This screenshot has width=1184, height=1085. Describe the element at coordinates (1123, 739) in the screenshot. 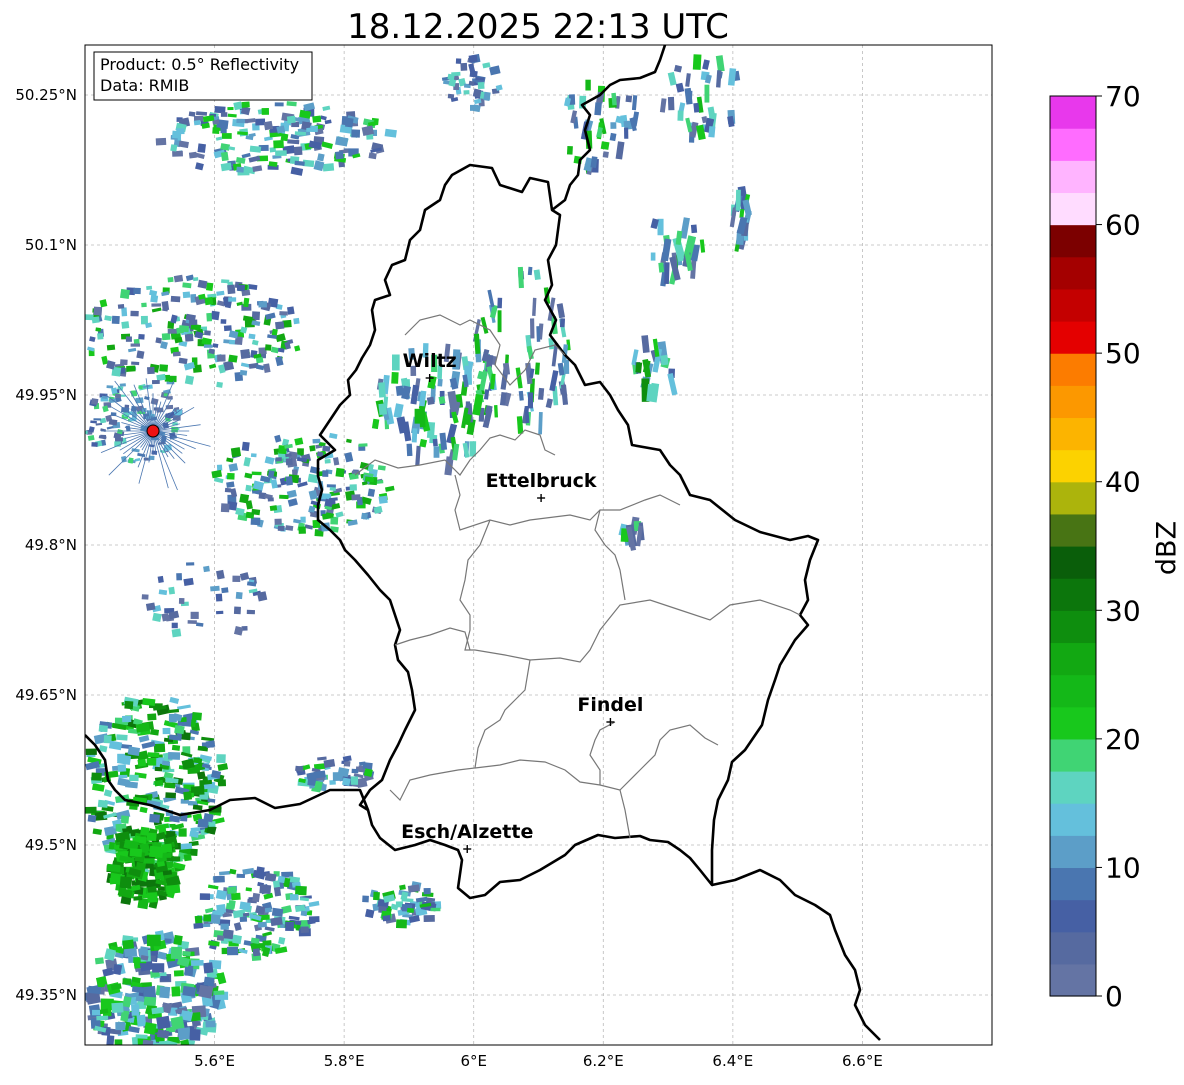

I see `colorbar-tick-label-2: 20` at that location.